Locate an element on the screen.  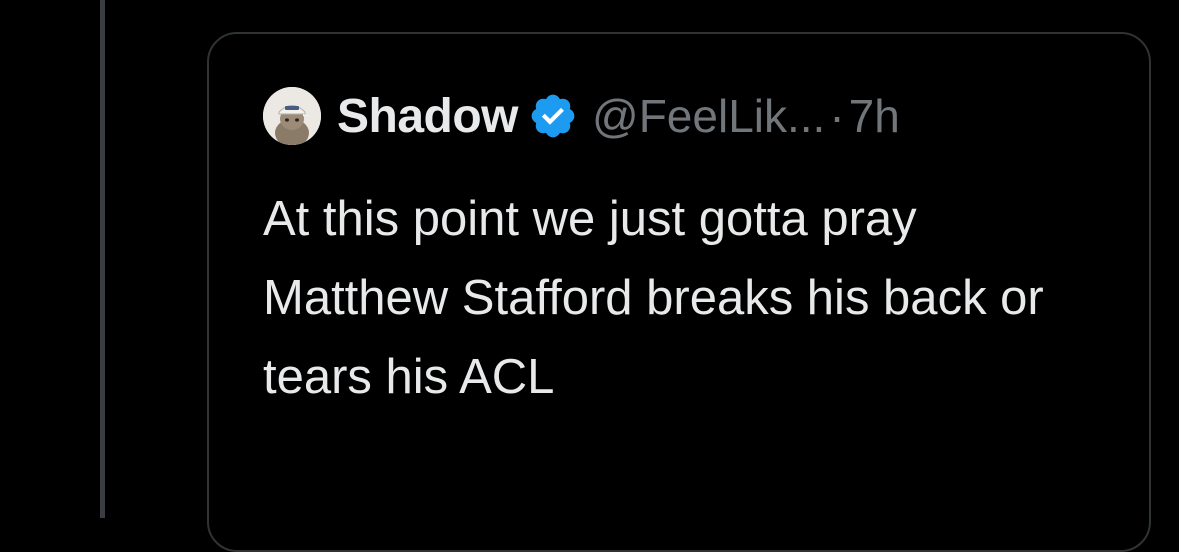
avatar is located at coordinates (292, 116).